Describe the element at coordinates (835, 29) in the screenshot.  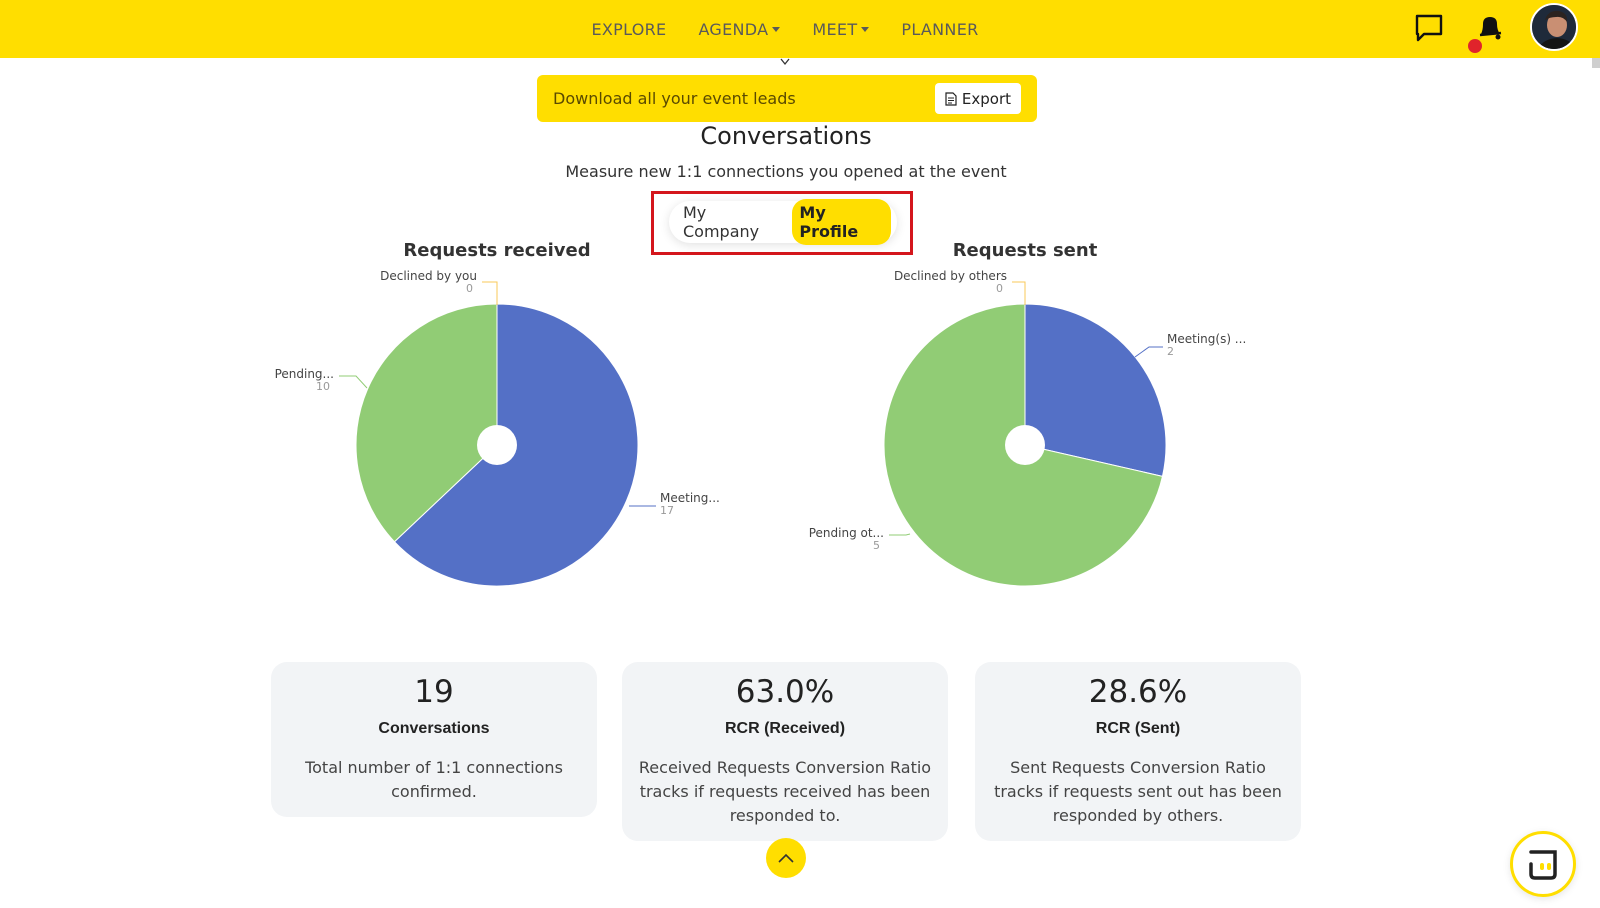
I see `nav-meet-label: MEET` at that location.